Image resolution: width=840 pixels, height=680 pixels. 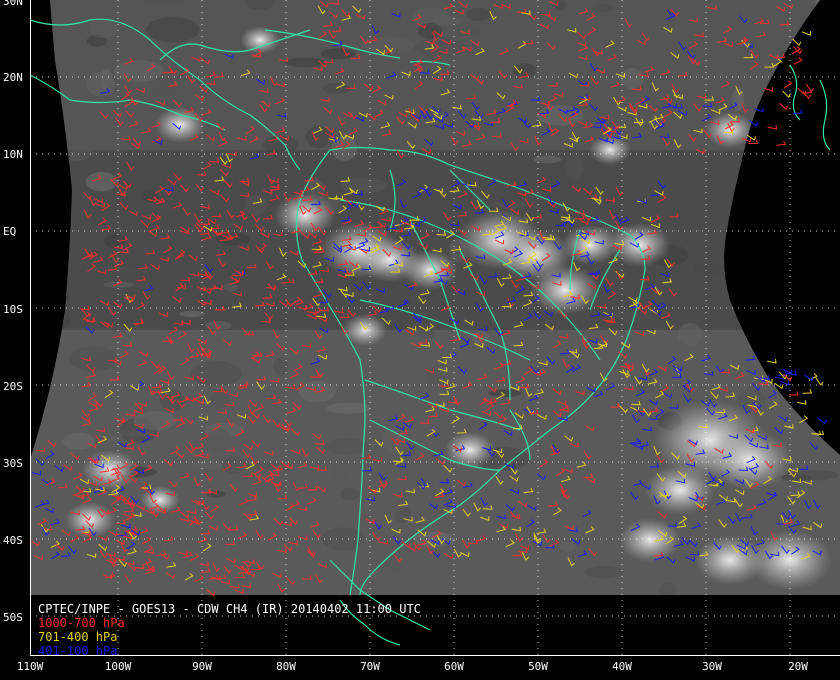 What do you see at coordinates (13, 617) in the screenshot?
I see `lat-label-50s: 50S` at bounding box center [13, 617].